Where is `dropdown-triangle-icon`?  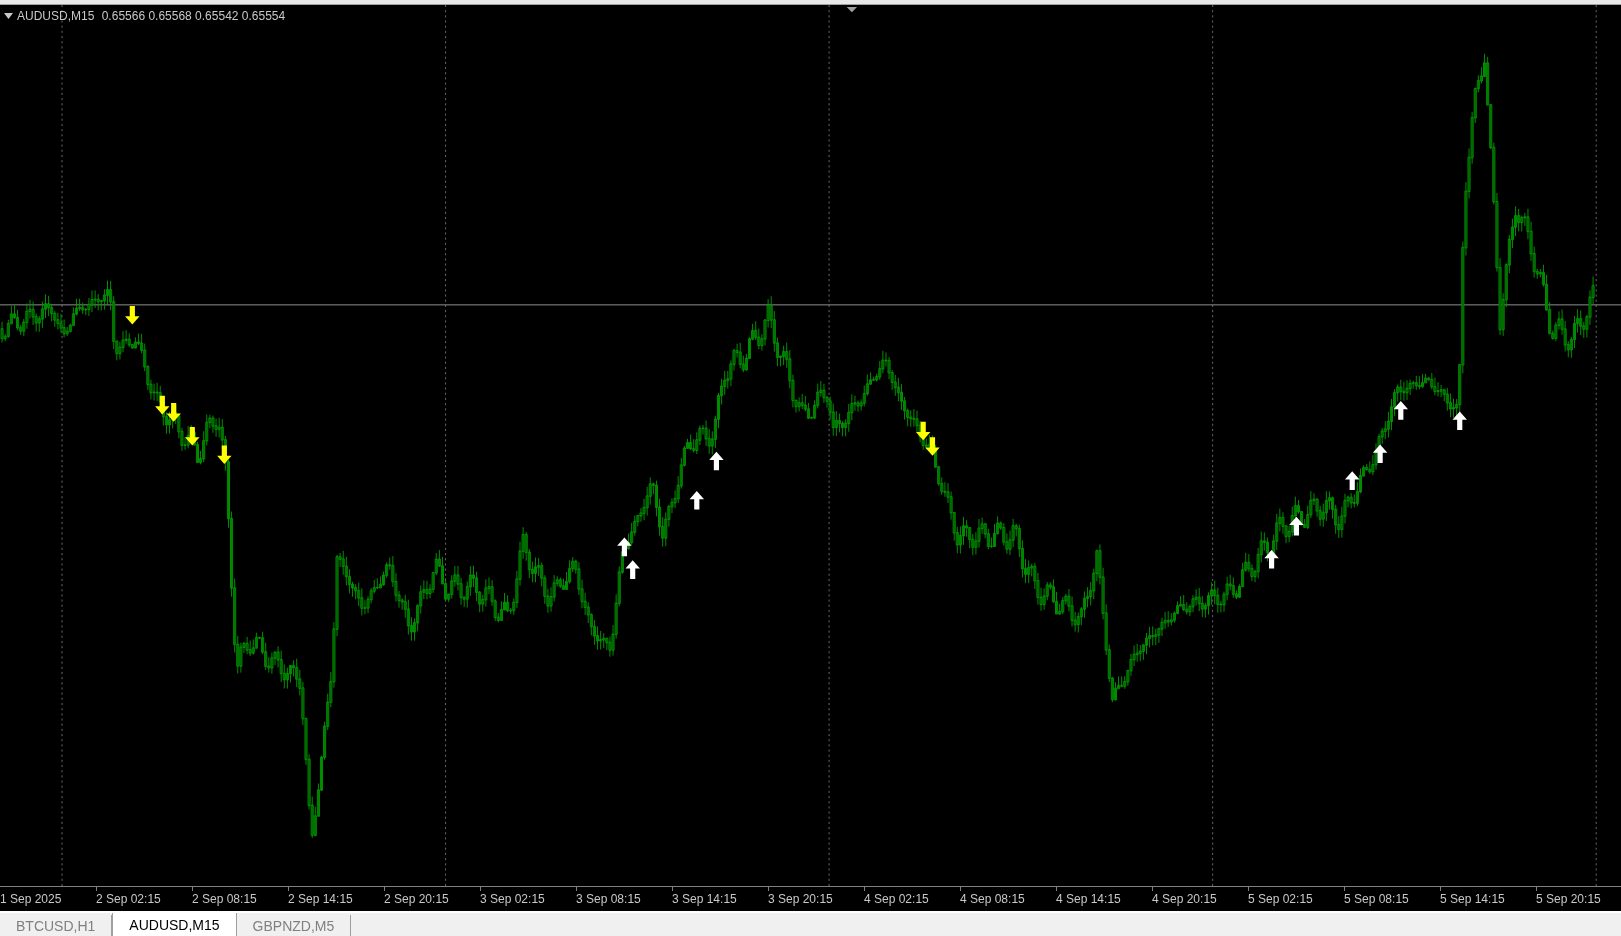 dropdown-triangle-icon is located at coordinates (8, 16).